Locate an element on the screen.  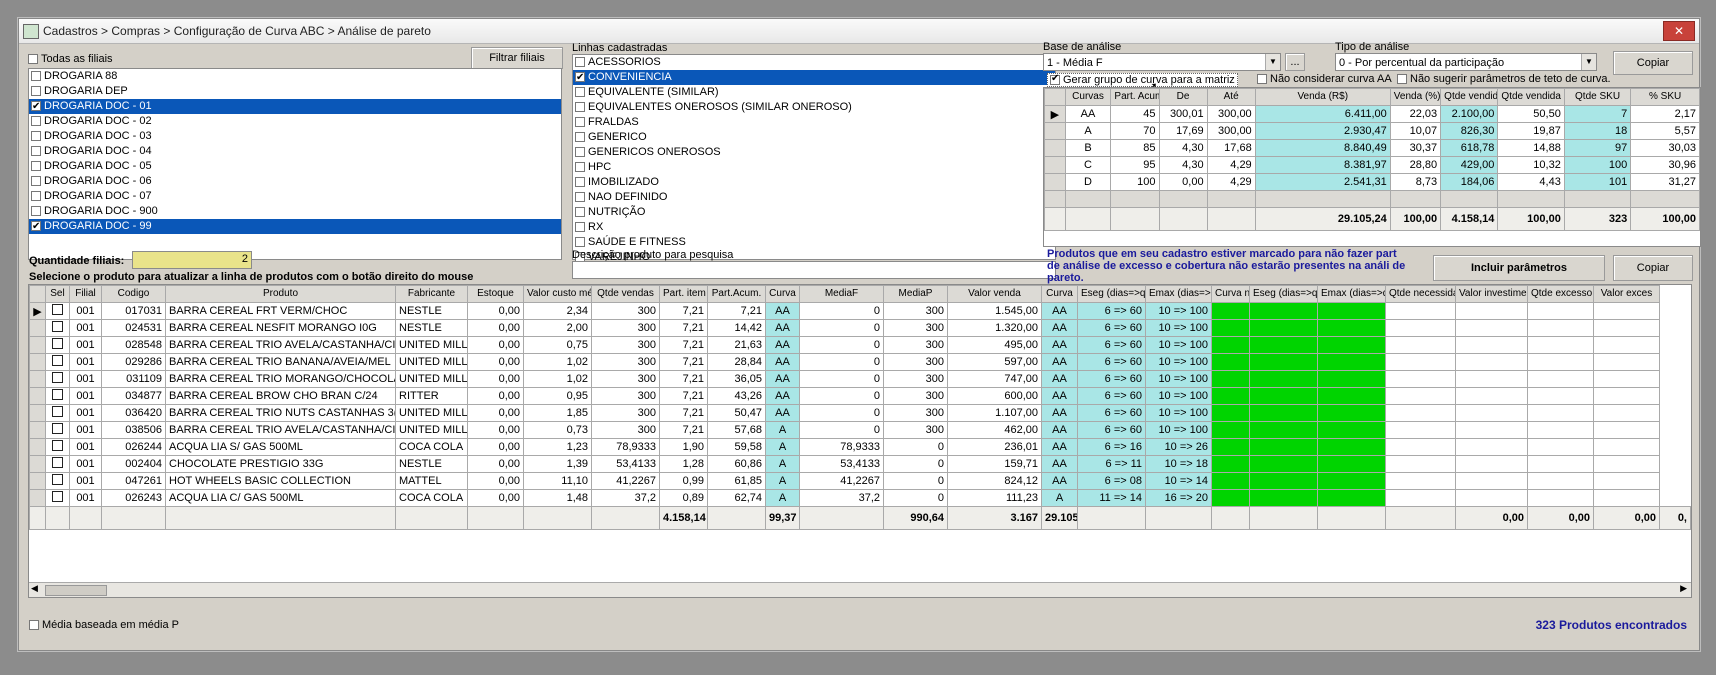
produtos-col-header: Part.Acum. is located at coordinates (736, 294).